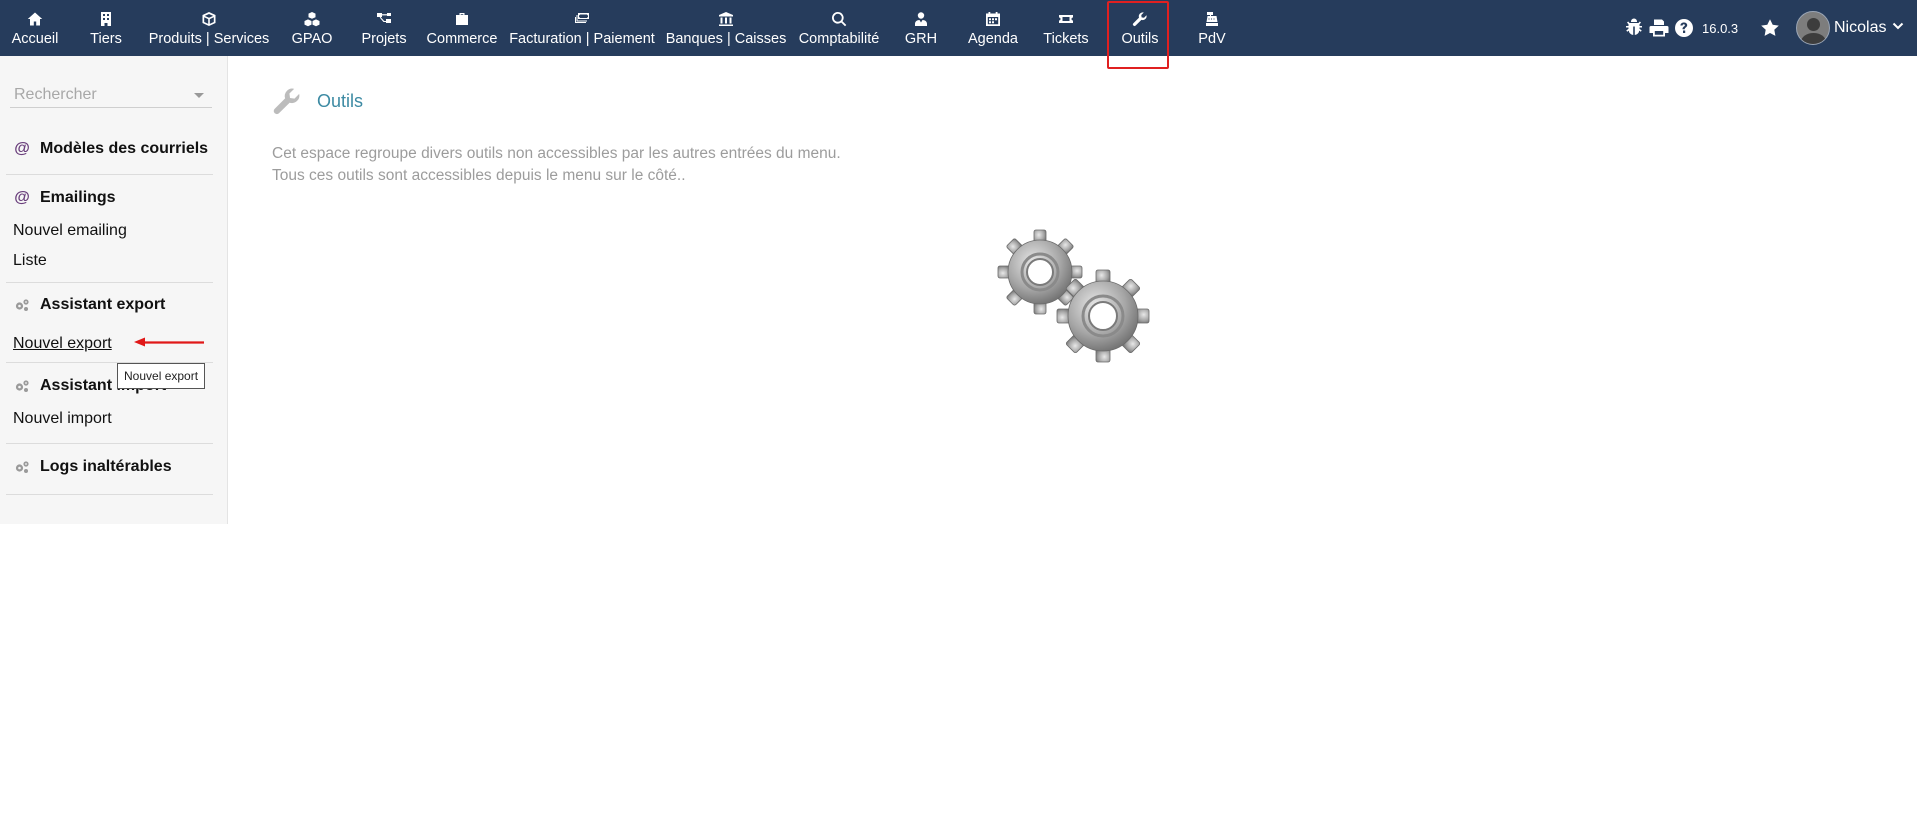 The width and height of the screenshot is (1917, 832). I want to click on menu-label: Agenda, so click(993, 39).